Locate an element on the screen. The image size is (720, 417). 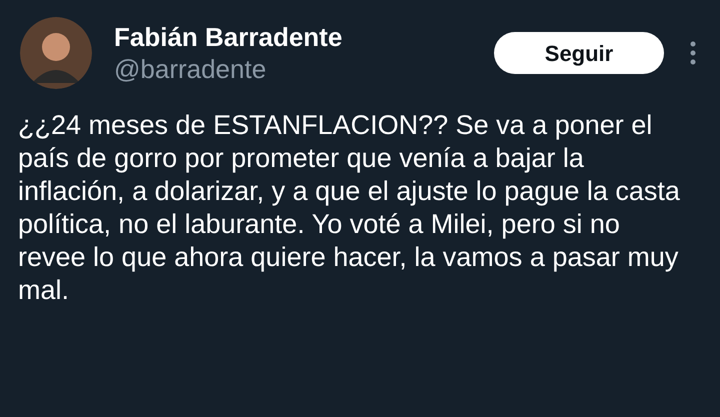
author-handle: @barradente is located at coordinates (191, 69).